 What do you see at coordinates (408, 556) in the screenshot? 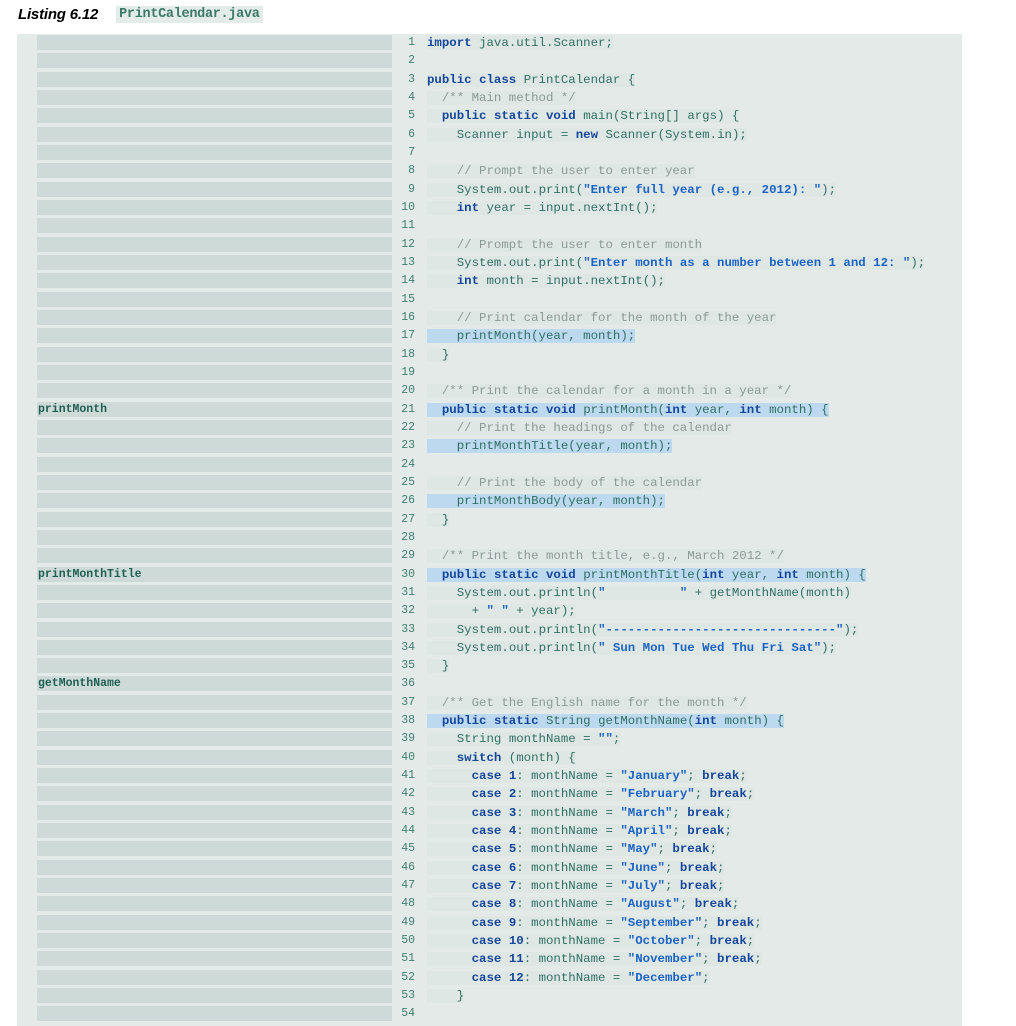
I see `line-number: 29` at bounding box center [408, 556].